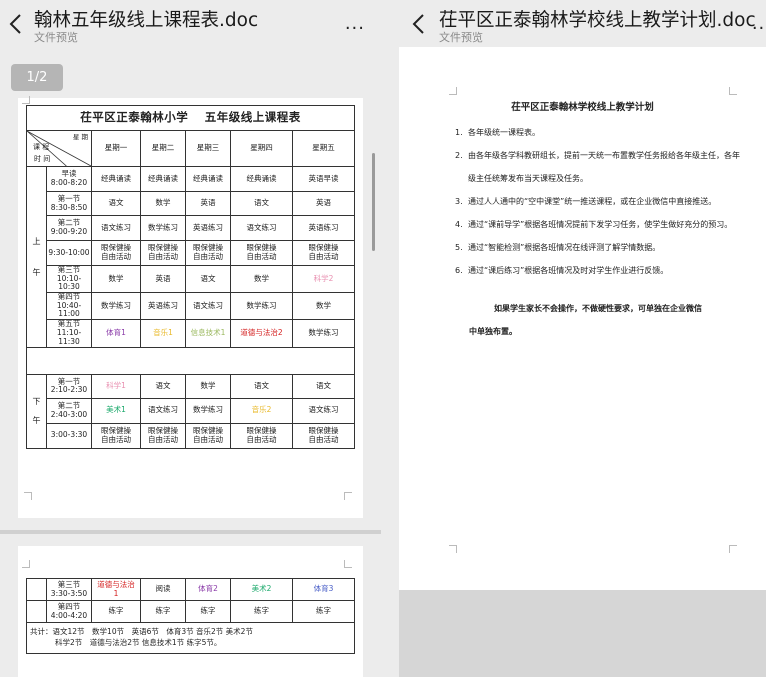 This screenshot has width=766, height=677. I want to click on plan-item-number: 3., so click(459, 201).